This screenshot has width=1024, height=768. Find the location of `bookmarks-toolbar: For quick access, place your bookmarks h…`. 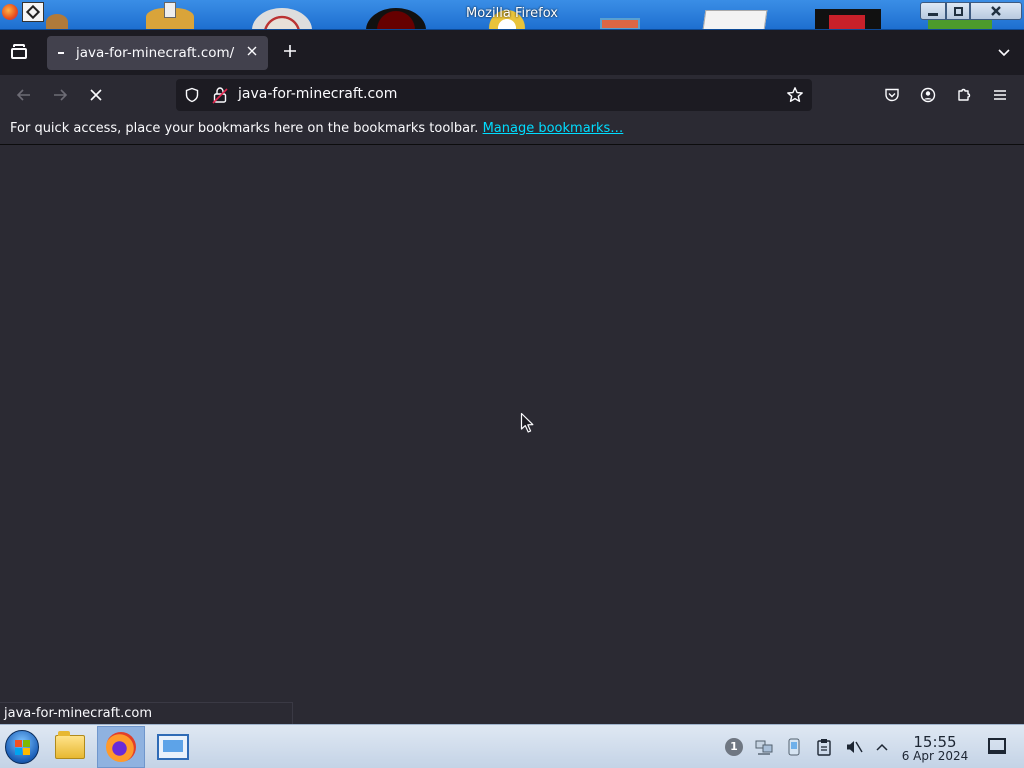

bookmarks-toolbar: For quick access, place your bookmarks h… is located at coordinates (512, 130).